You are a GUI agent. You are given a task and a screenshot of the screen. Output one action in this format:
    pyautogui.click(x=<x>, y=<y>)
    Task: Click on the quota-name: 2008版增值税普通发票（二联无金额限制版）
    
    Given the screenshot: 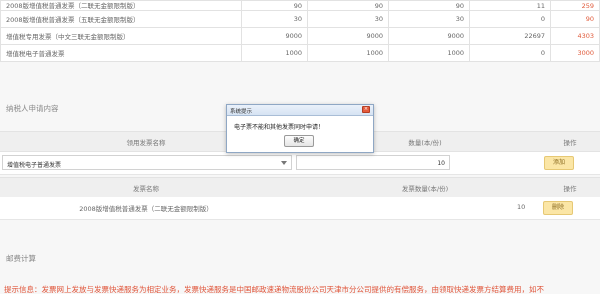 What is the action you would take?
    pyautogui.click(x=121, y=5)
    